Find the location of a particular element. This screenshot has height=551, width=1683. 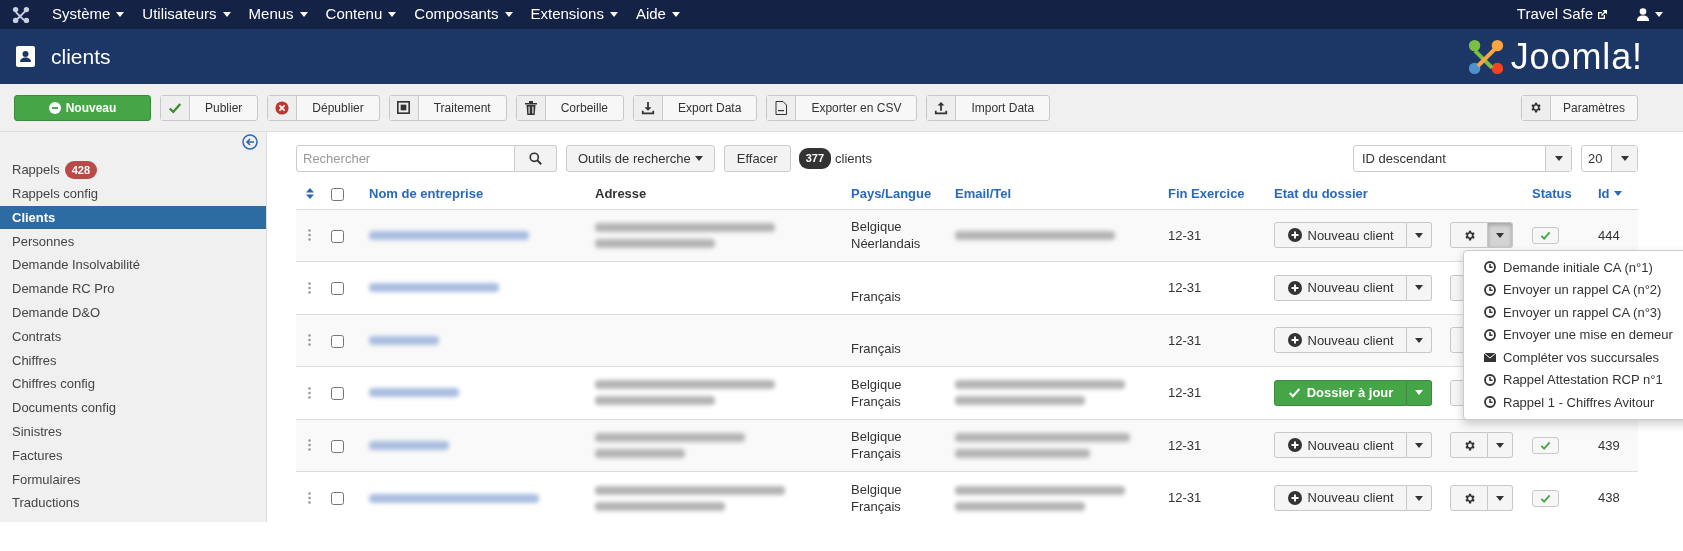

sidebar-item: Chiffres is located at coordinates (133, 360).